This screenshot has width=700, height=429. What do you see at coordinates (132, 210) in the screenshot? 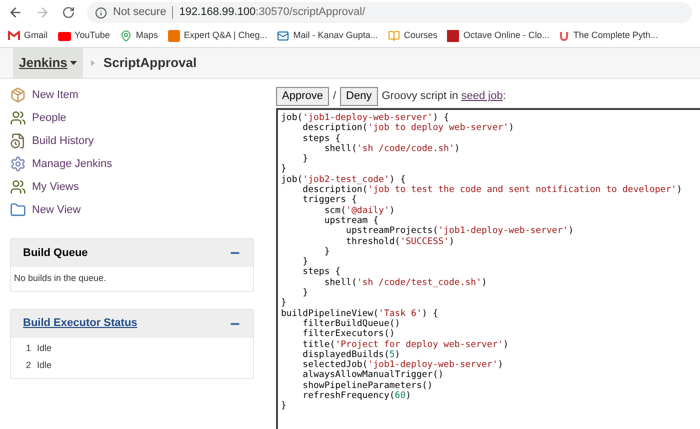
I see `sidebar-link: New View` at bounding box center [132, 210].